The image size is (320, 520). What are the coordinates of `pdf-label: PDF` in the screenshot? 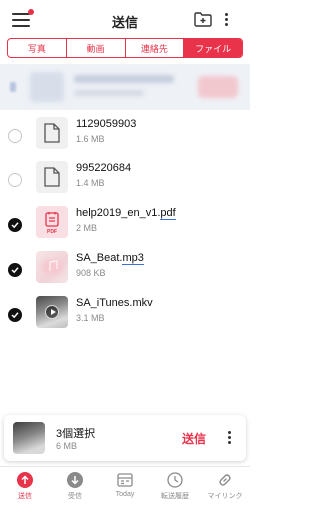 It's located at (52, 232).